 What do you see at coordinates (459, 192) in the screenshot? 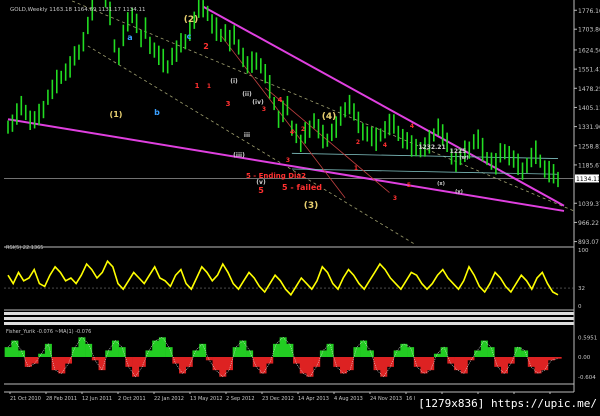
I see `wave-label: (y)` at bounding box center [459, 192].